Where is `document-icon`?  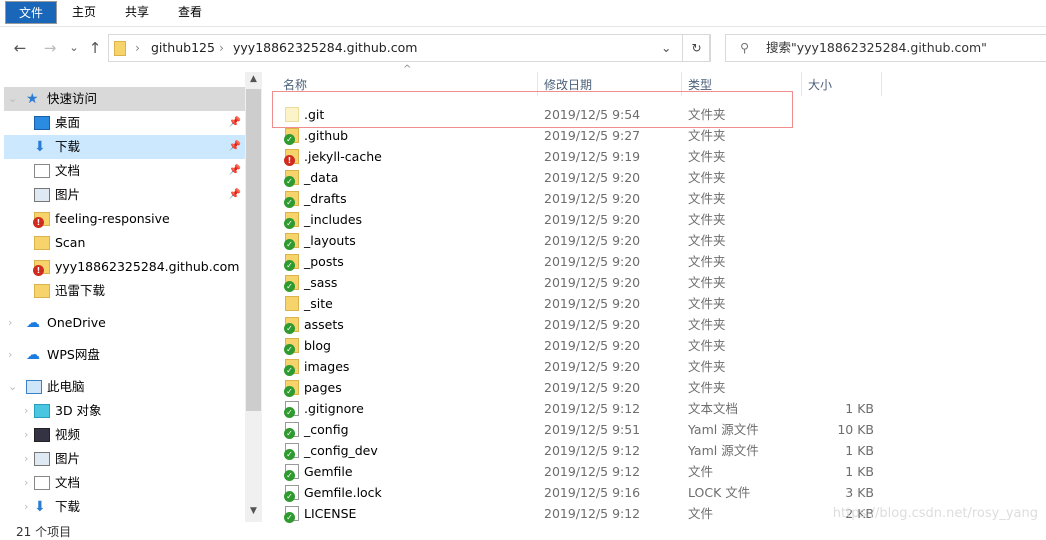
document-icon is located at coordinates (42, 171).